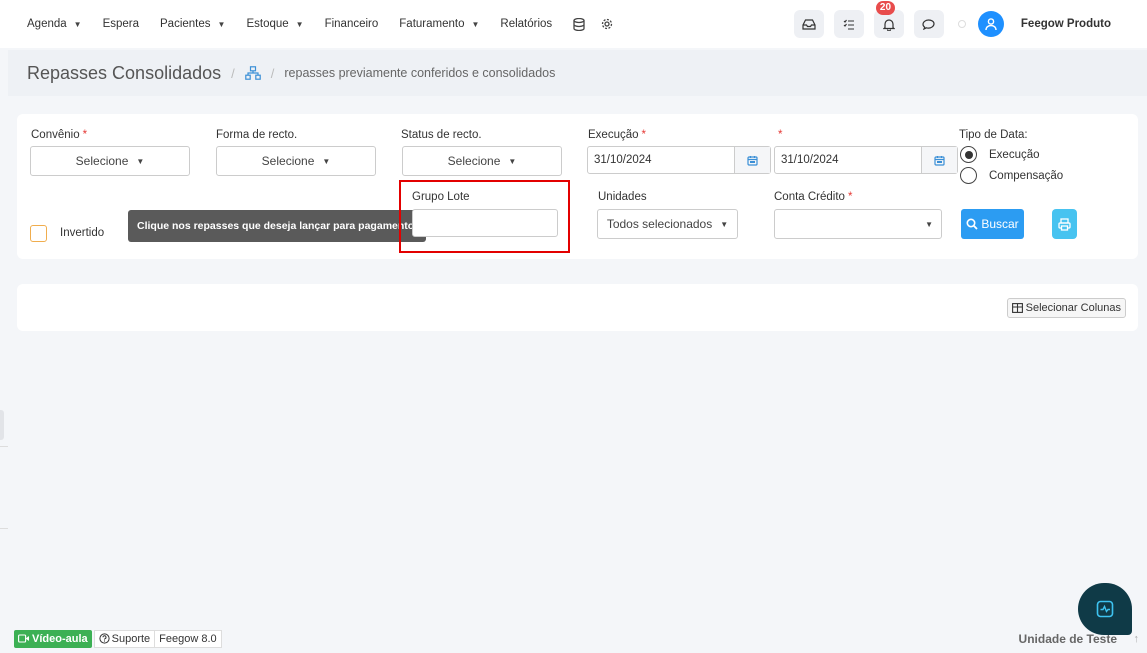 The height and width of the screenshot is (653, 1147). What do you see at coordinates (104, 638) in the screenshot?
I see `help-icon` at bounding box center [104, 638].